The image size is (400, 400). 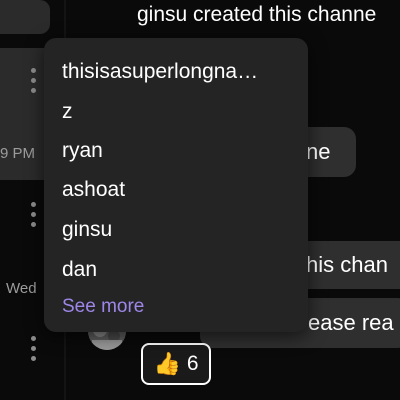 What do you see at coordinates (192, 363) in the screenshot?
I see `reaction-count: 6` at bounding box center [192, 363].